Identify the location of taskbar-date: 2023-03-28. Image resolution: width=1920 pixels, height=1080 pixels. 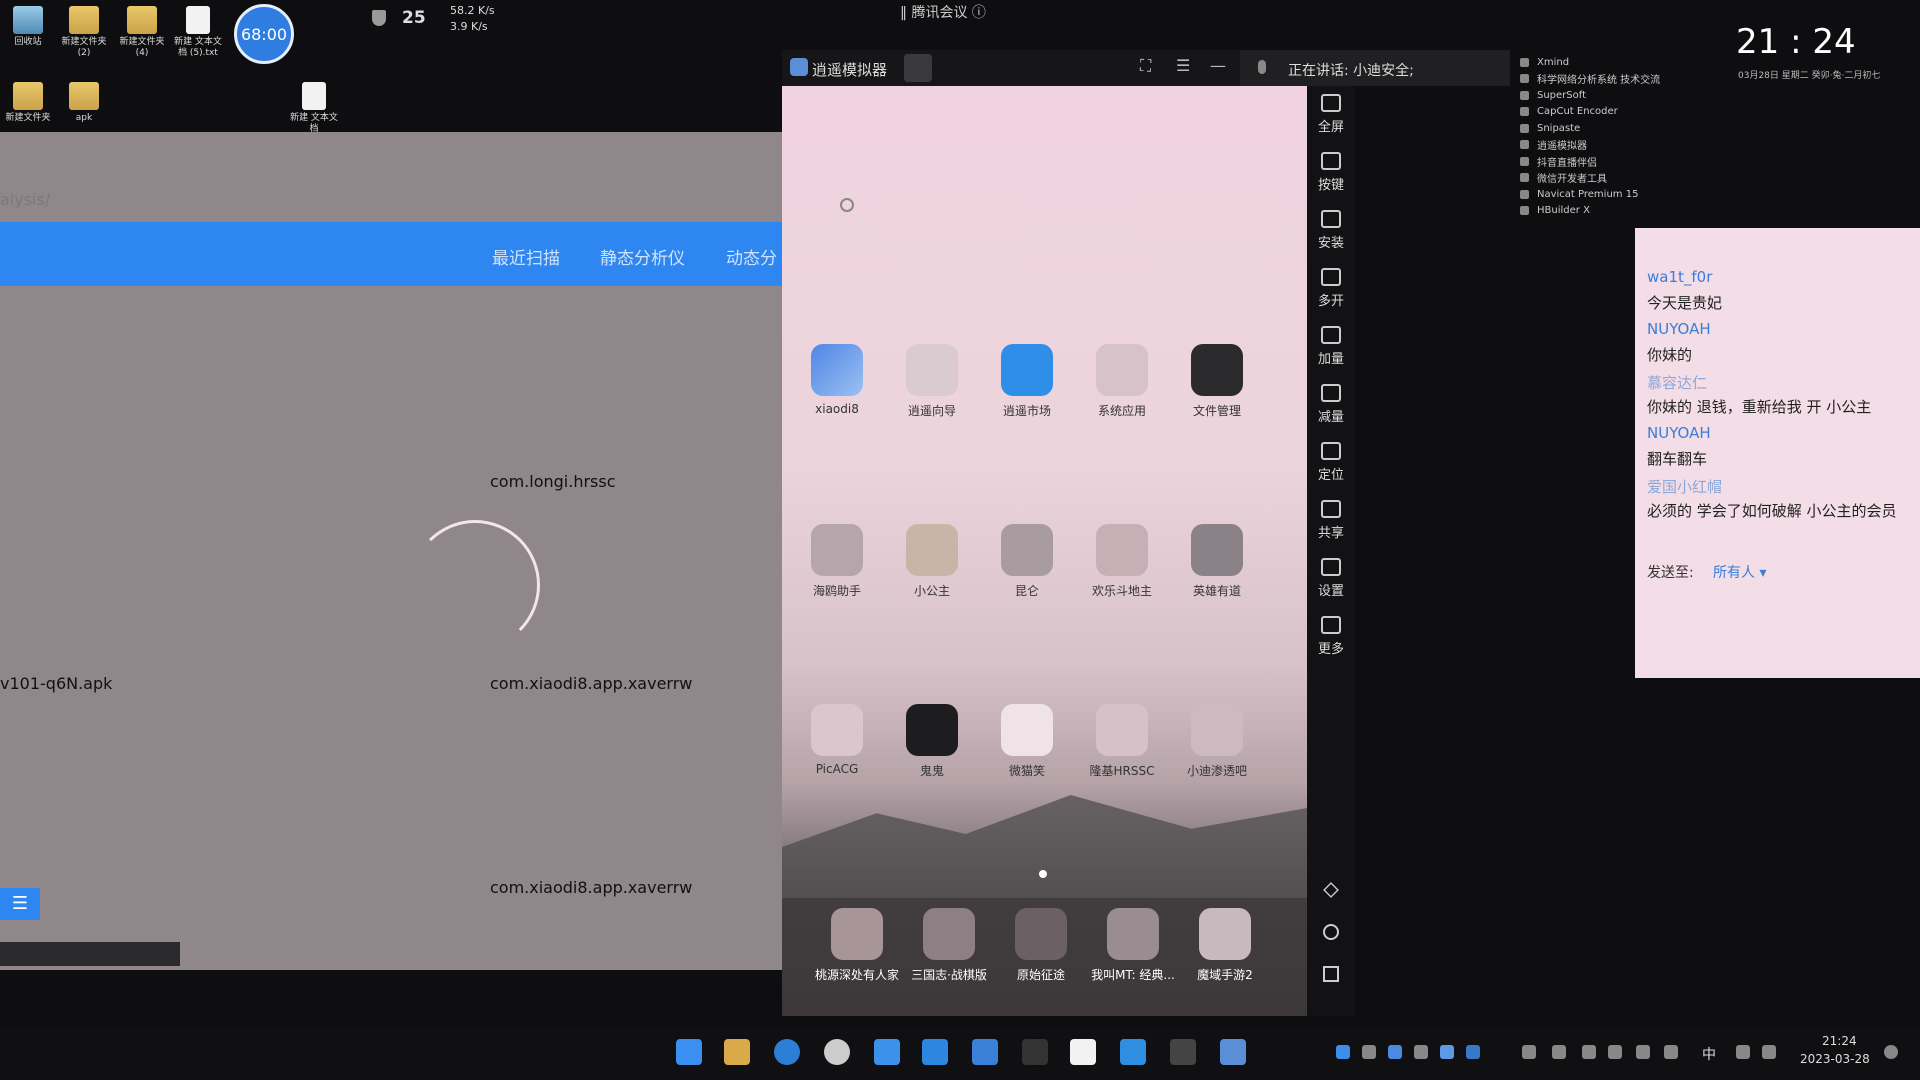
(1835, 1059).